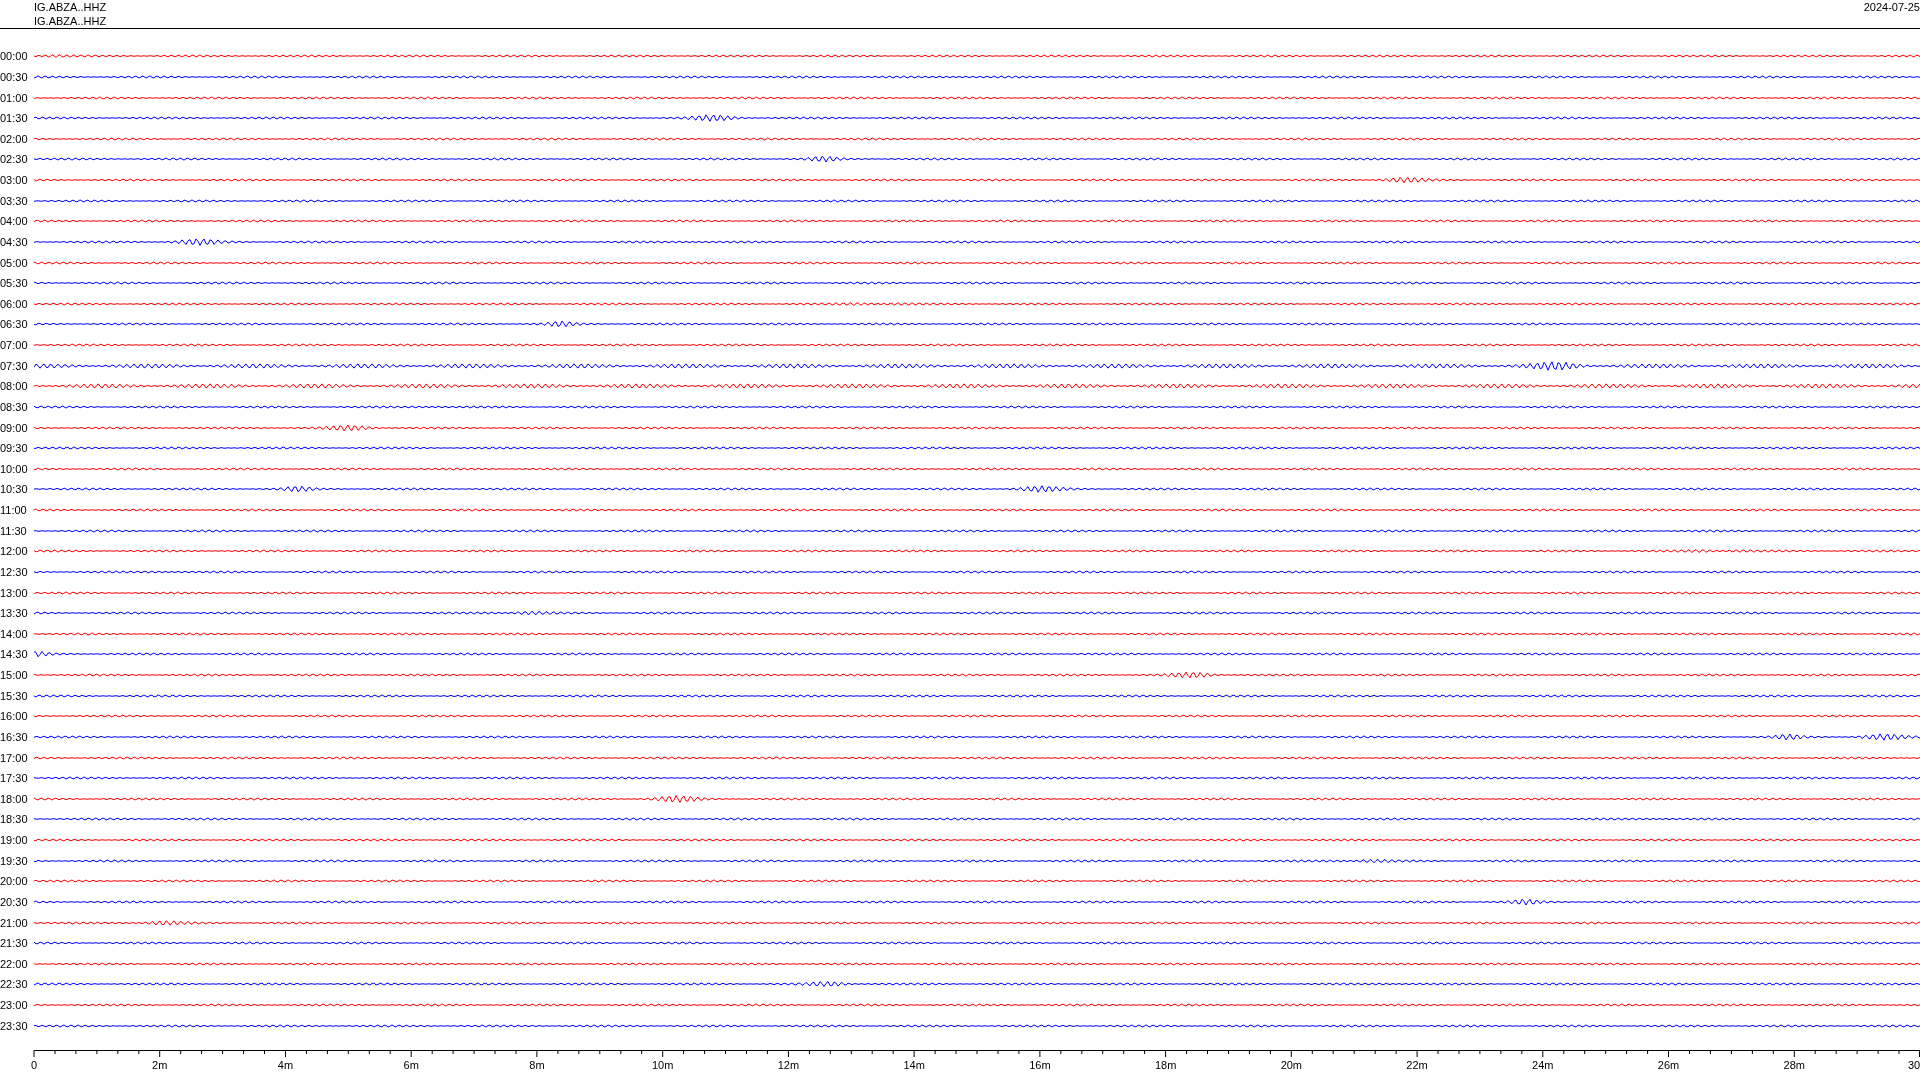 The width and height of the screenshot is (1920, 1080). What do you see at coordinates (14, 1025) in the screenshot?
I see `time-label: 23:30` at bounding box center [14, 1025].